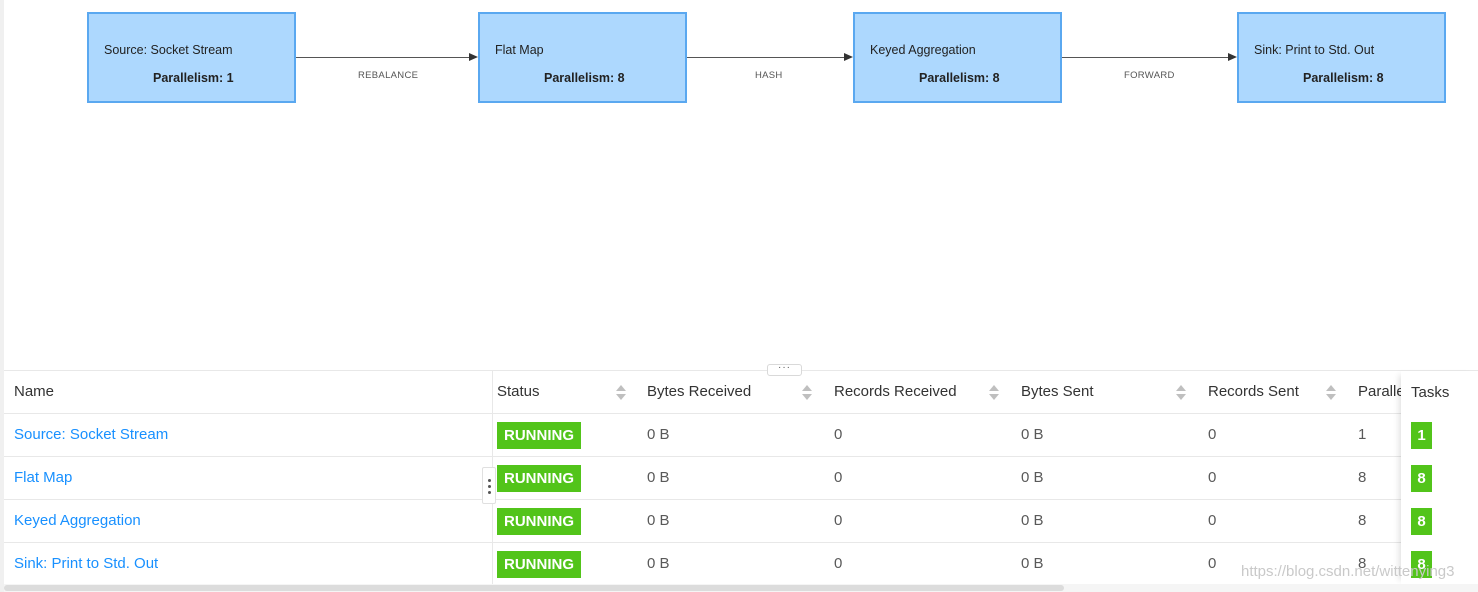 Image resolution: width=1478 pixels, height=592 pixels. I want to click on graph-node-flat-map: Flat Map Parallelism: 8, so click(582, 57).